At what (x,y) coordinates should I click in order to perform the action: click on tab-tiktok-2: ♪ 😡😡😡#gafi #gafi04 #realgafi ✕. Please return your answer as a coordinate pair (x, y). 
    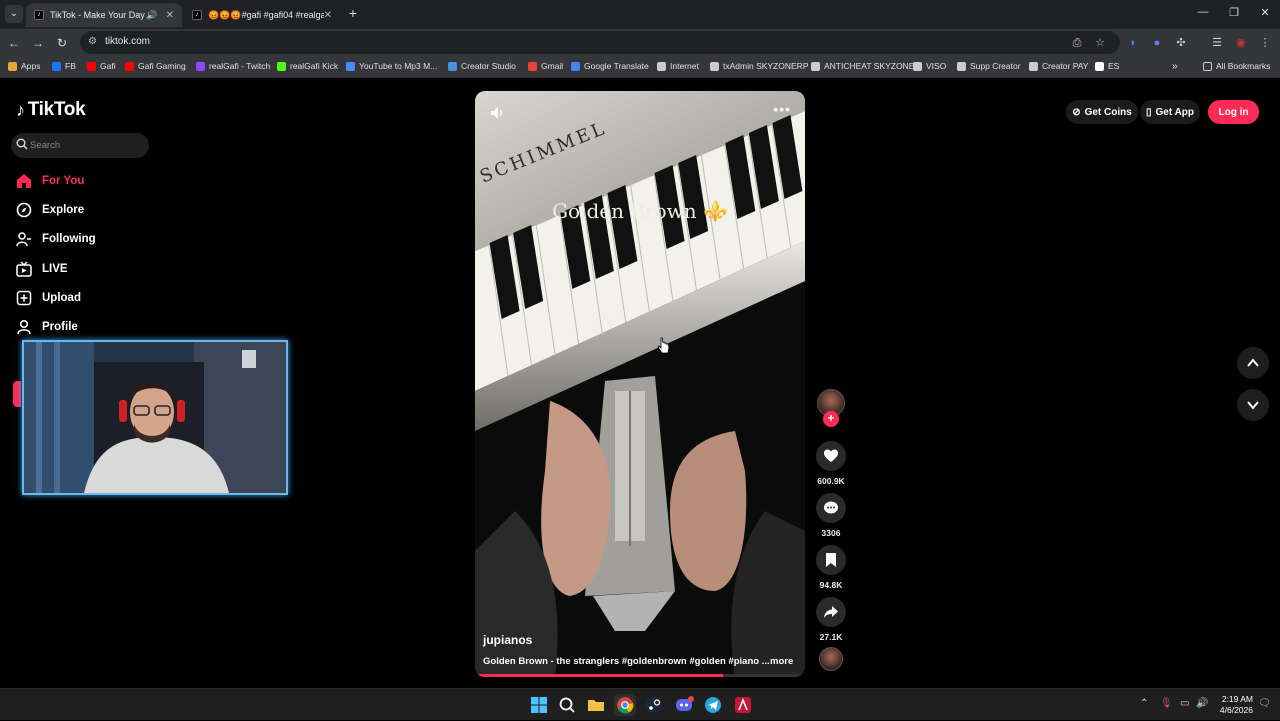
    Looking at the image, I should click on (262, 15).